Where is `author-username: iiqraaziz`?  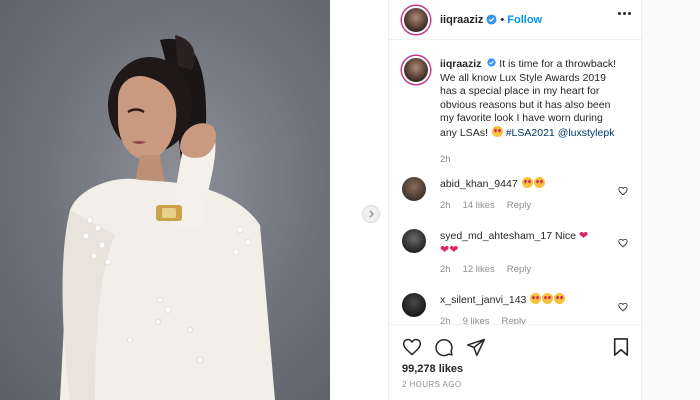 author-username: iiqraaziz is located at coordinates (461, 20).